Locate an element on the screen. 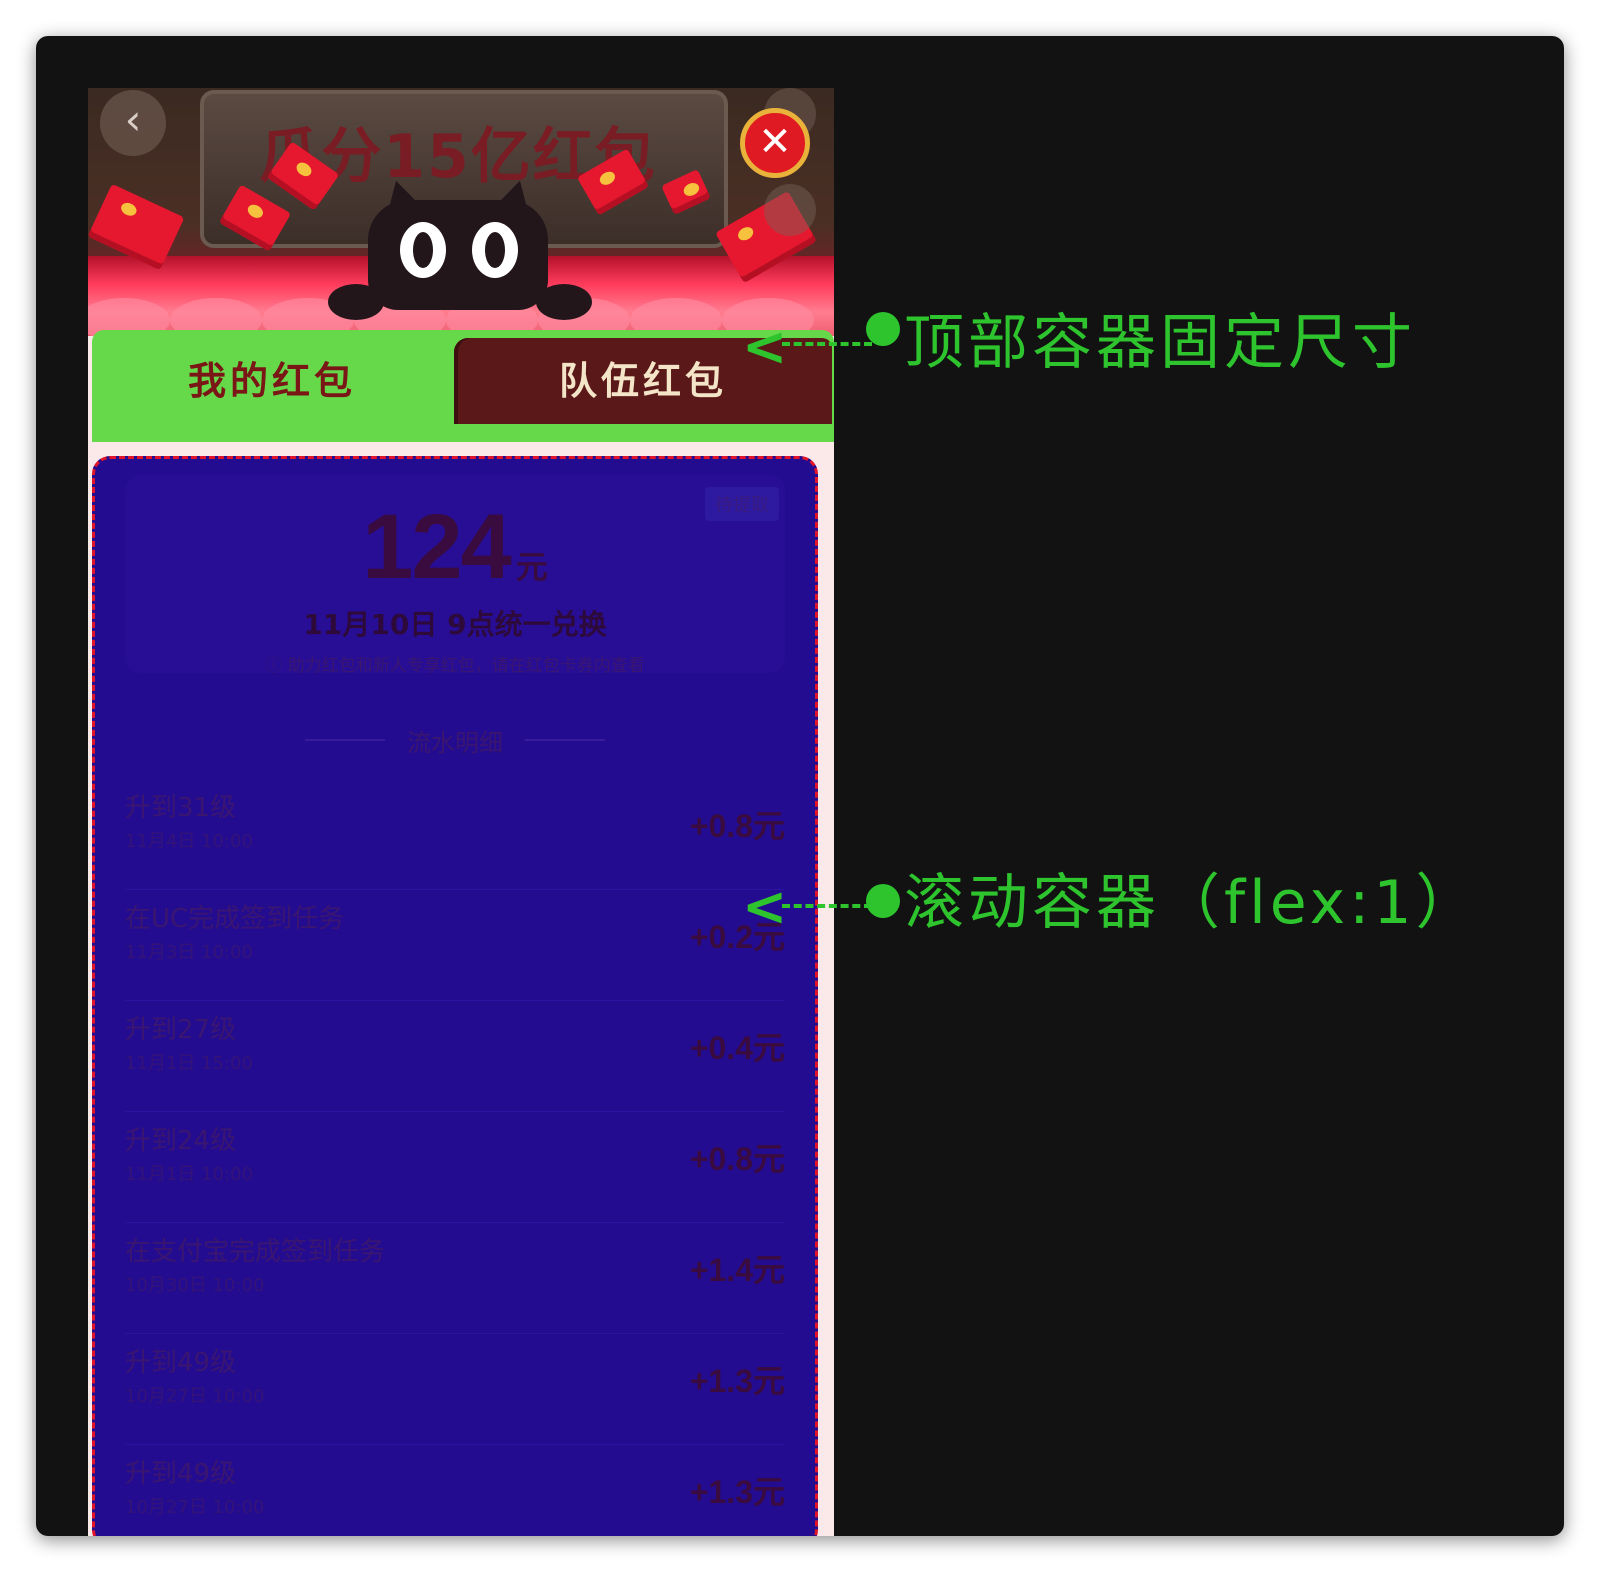 The width and height of the screenshot is (1598, 1572). record-amount: +1.4元 is located at coordinates (737, 1270).